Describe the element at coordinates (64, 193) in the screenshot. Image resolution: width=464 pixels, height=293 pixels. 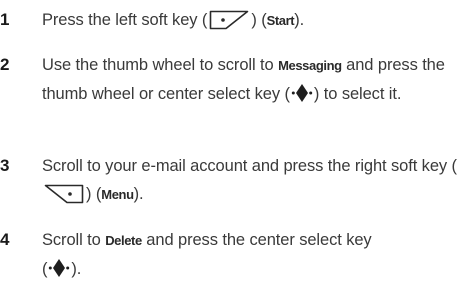
I see `right-soft-key-icon` at that location.